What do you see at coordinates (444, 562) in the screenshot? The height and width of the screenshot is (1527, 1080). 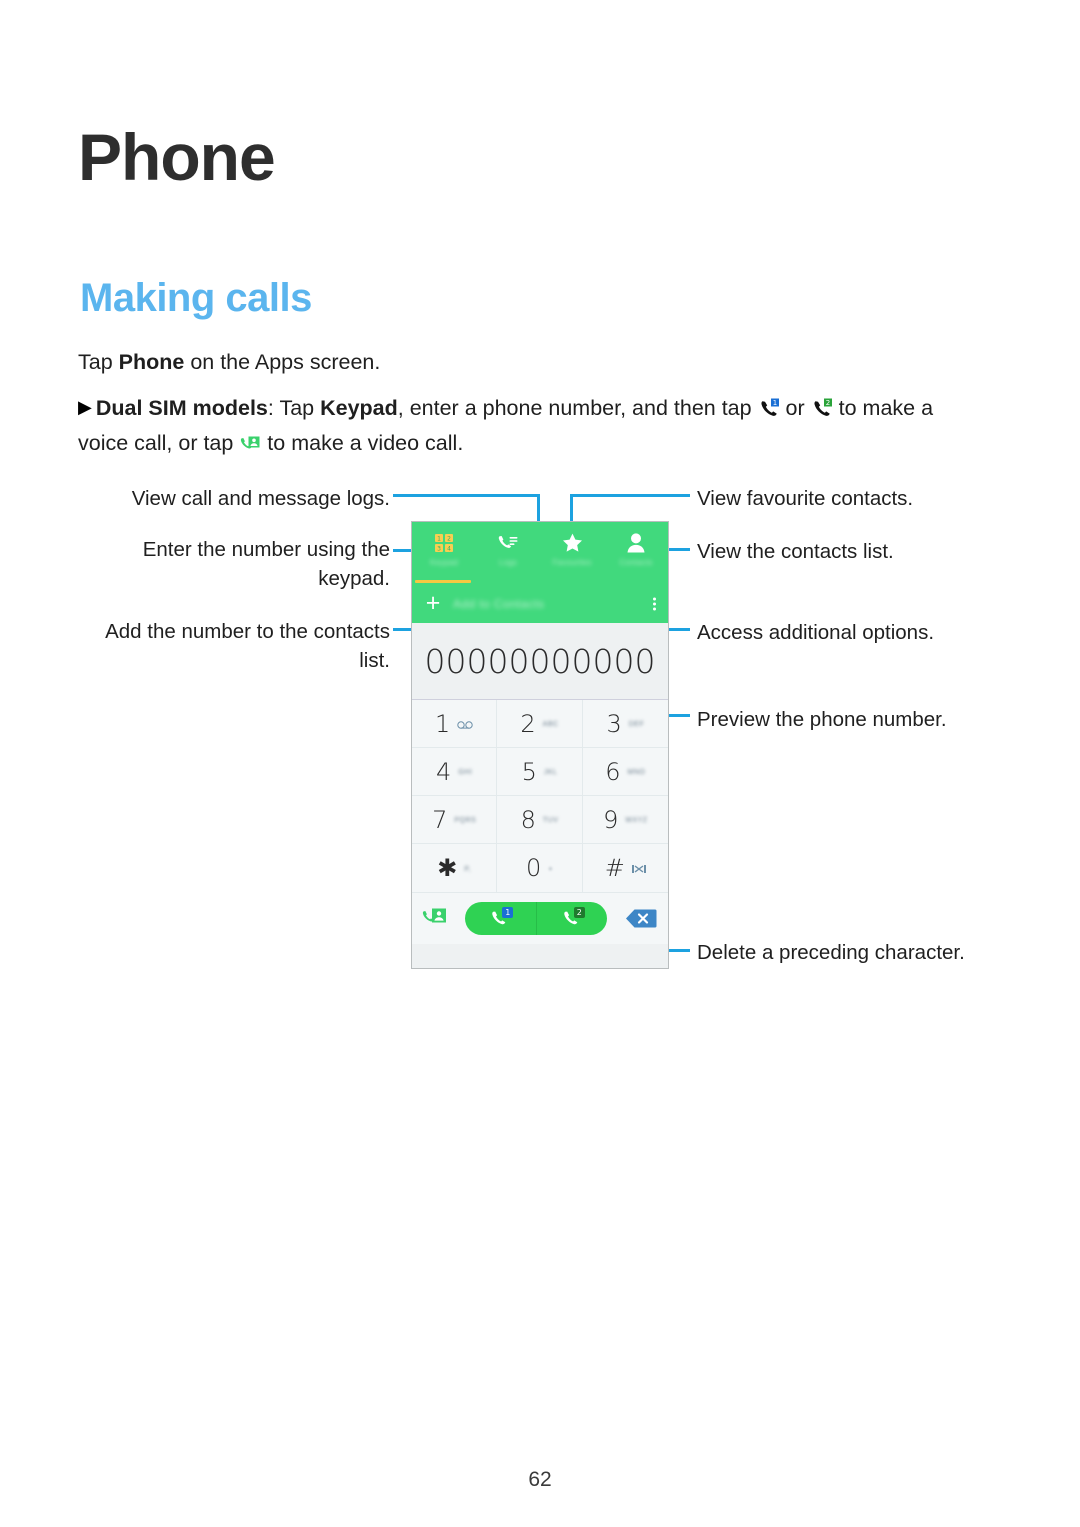 I see `tab-keypad-label: Keypad` at bounding box center [444, 562].